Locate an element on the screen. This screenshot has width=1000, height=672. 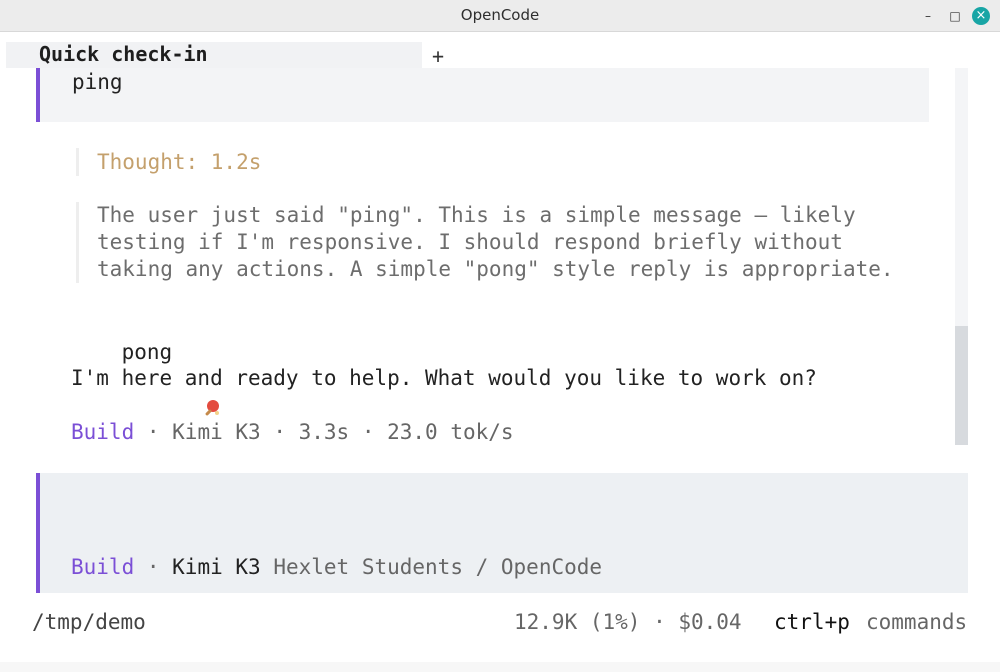
assistant-reply-text: pong is located at coordinates (147, 352).